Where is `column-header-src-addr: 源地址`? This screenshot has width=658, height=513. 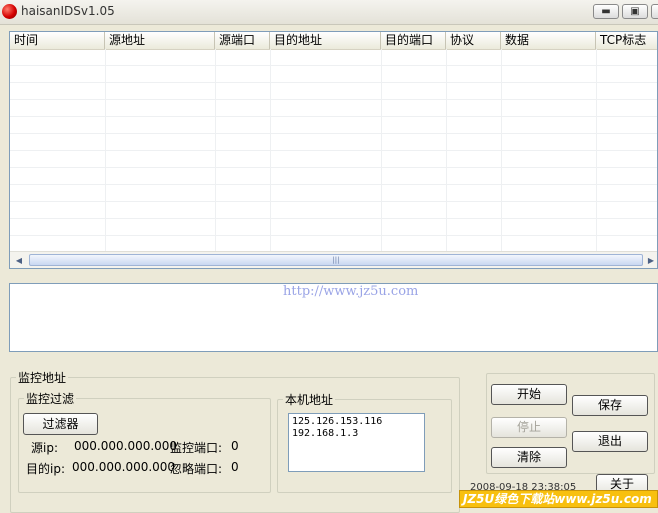 column-header-src-addr: 源地址 is located at coordinates (160, 40).